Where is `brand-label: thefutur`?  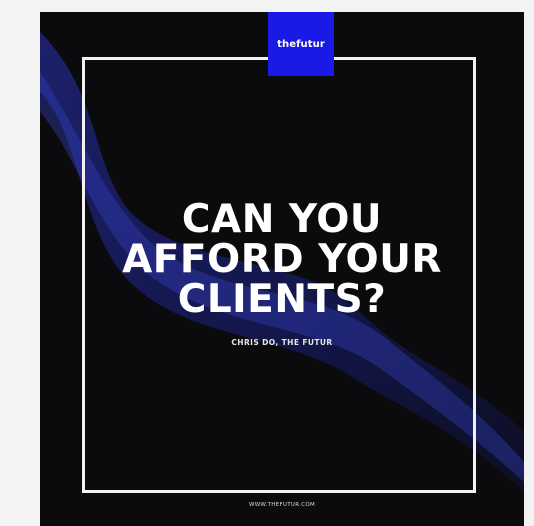
brand-label: thefutur is located at coordinates (301, 44).